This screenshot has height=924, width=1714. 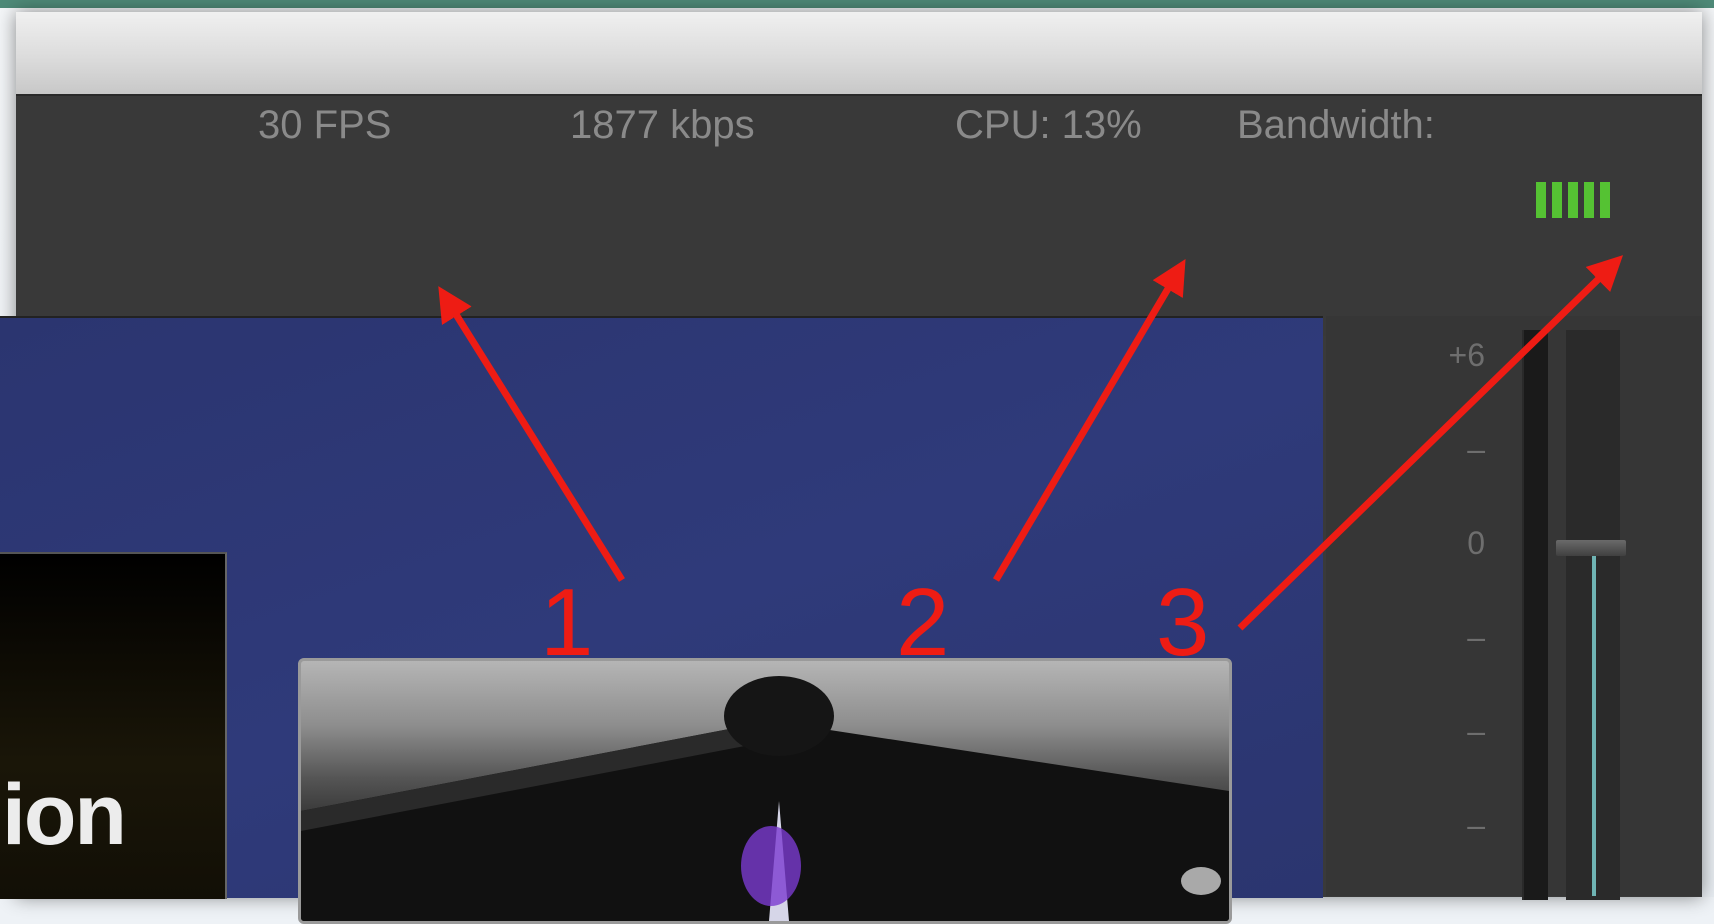 What do you see at coordinates (567, 622) in the screenshot?
I see `annotation-label-1: 1` at bounding box center [567, 622].